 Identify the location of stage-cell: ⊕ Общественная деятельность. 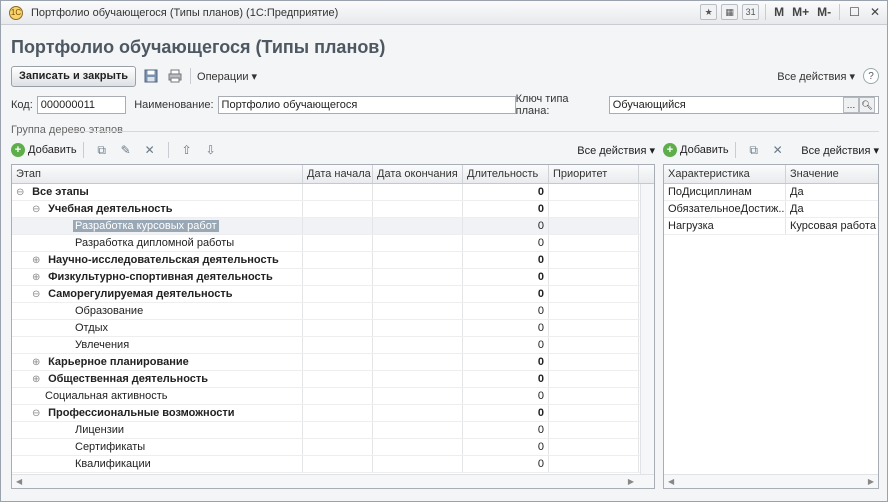
(157, 379).